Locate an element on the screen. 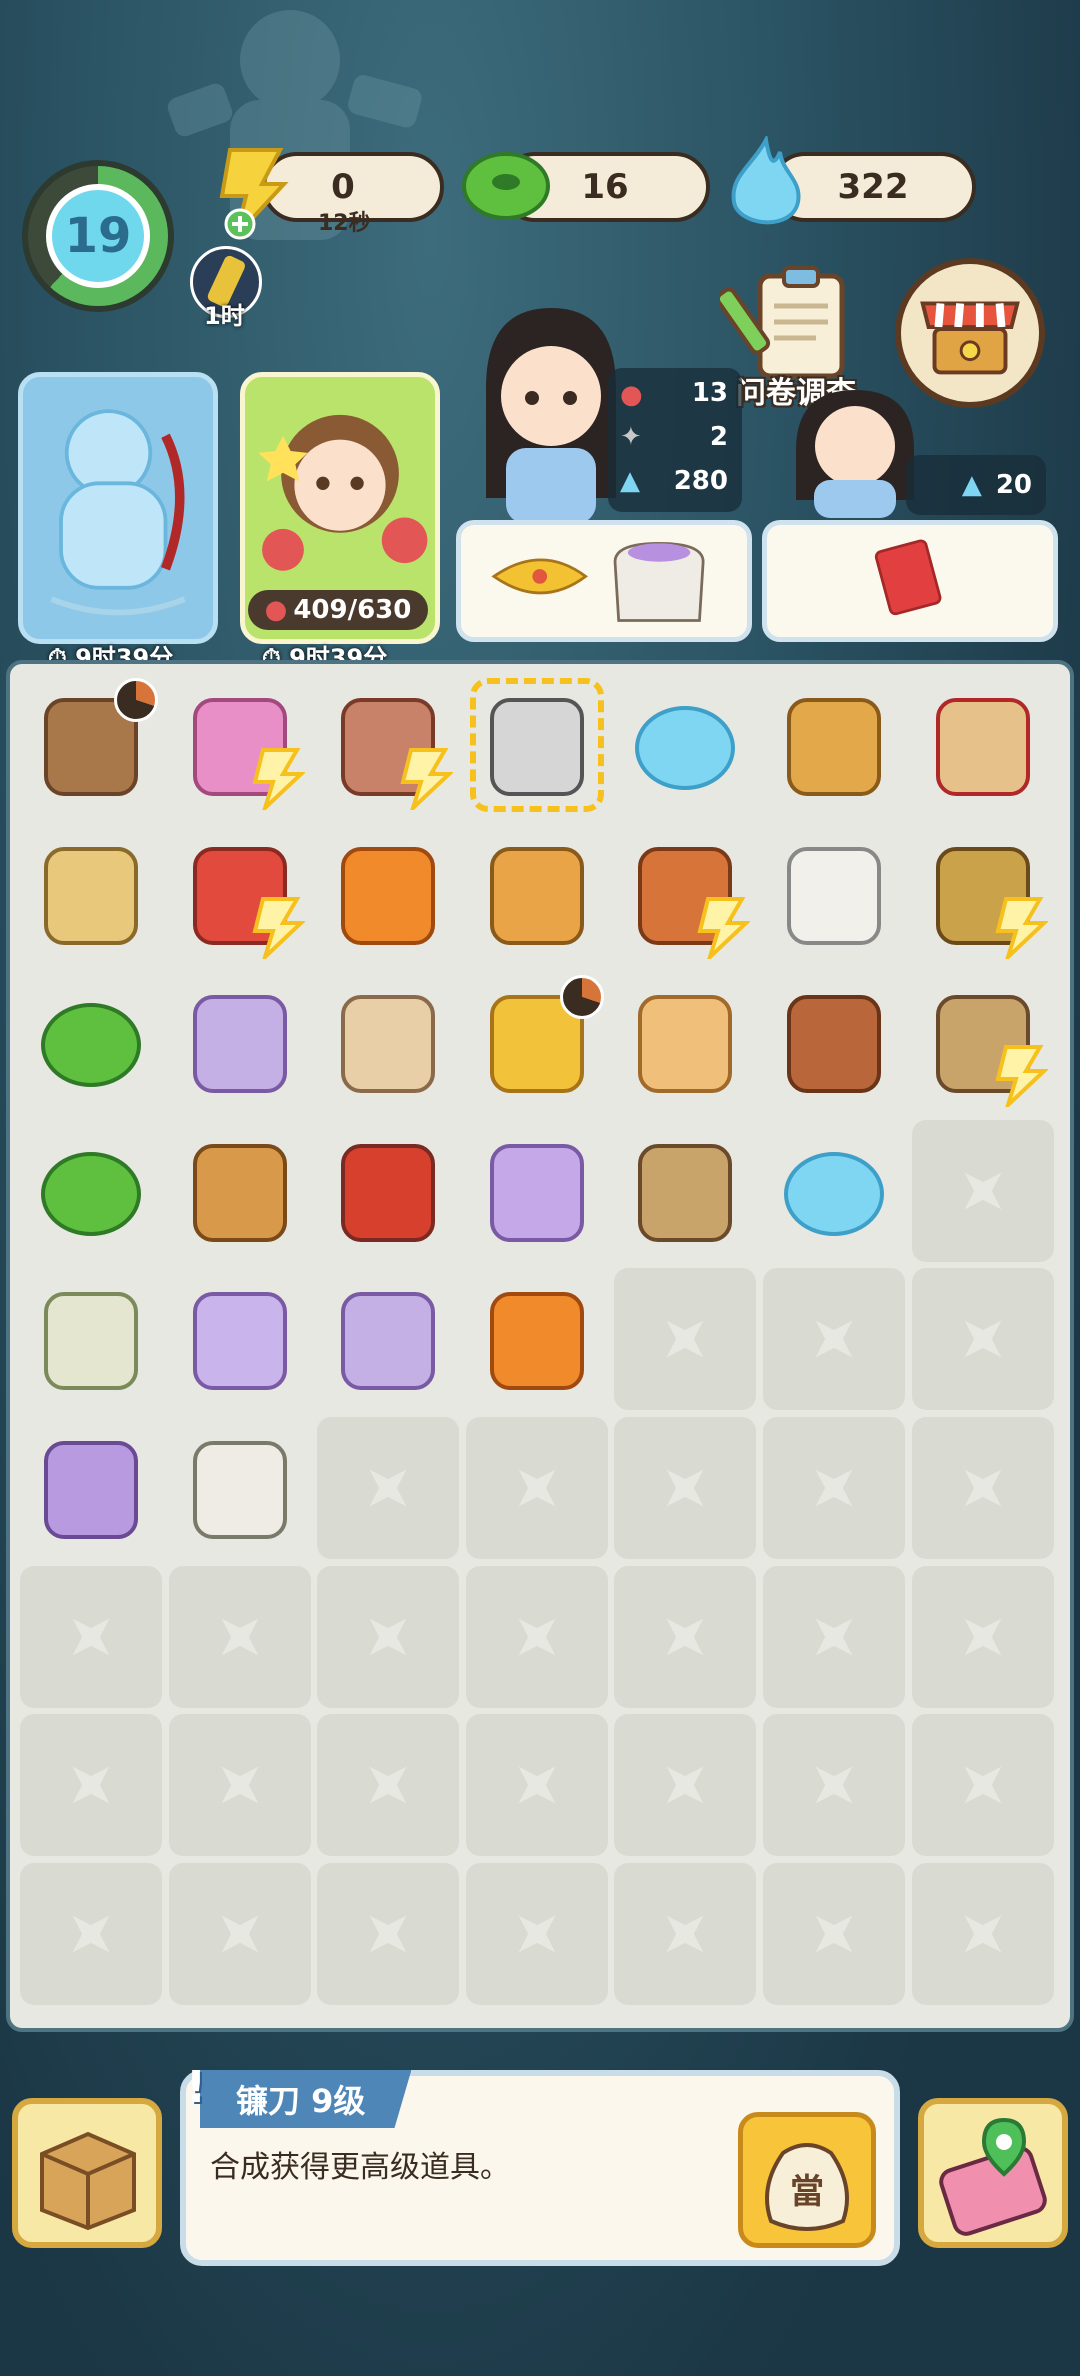 This screenshot has height=2376, width=1080. seed-sack-item is located at coordinates (91, 1341).